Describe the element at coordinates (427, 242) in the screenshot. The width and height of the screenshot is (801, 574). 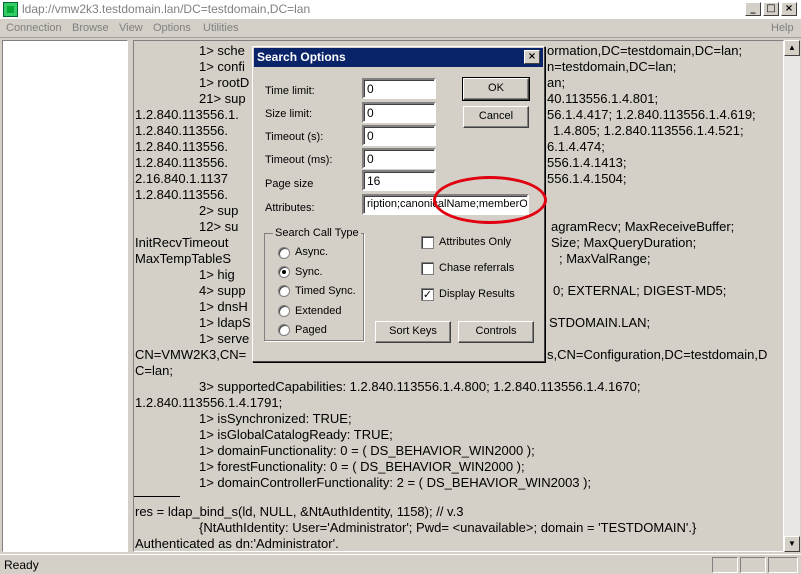
I see `attributes-only-checkbox` at that location.